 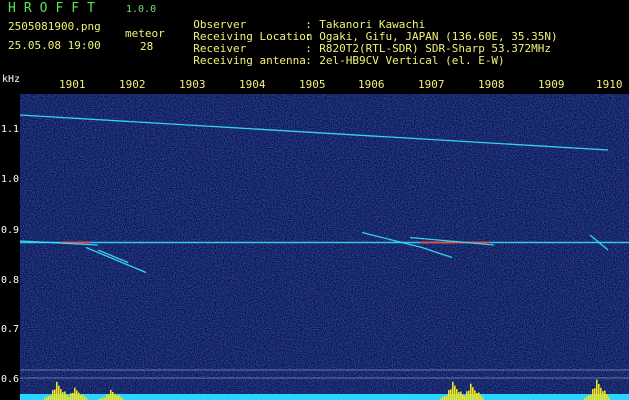 What do you see at coordinates (10, 179) in the screenshot?
I see `y-tick-label: 1.0` at bounding box center [10, 179].